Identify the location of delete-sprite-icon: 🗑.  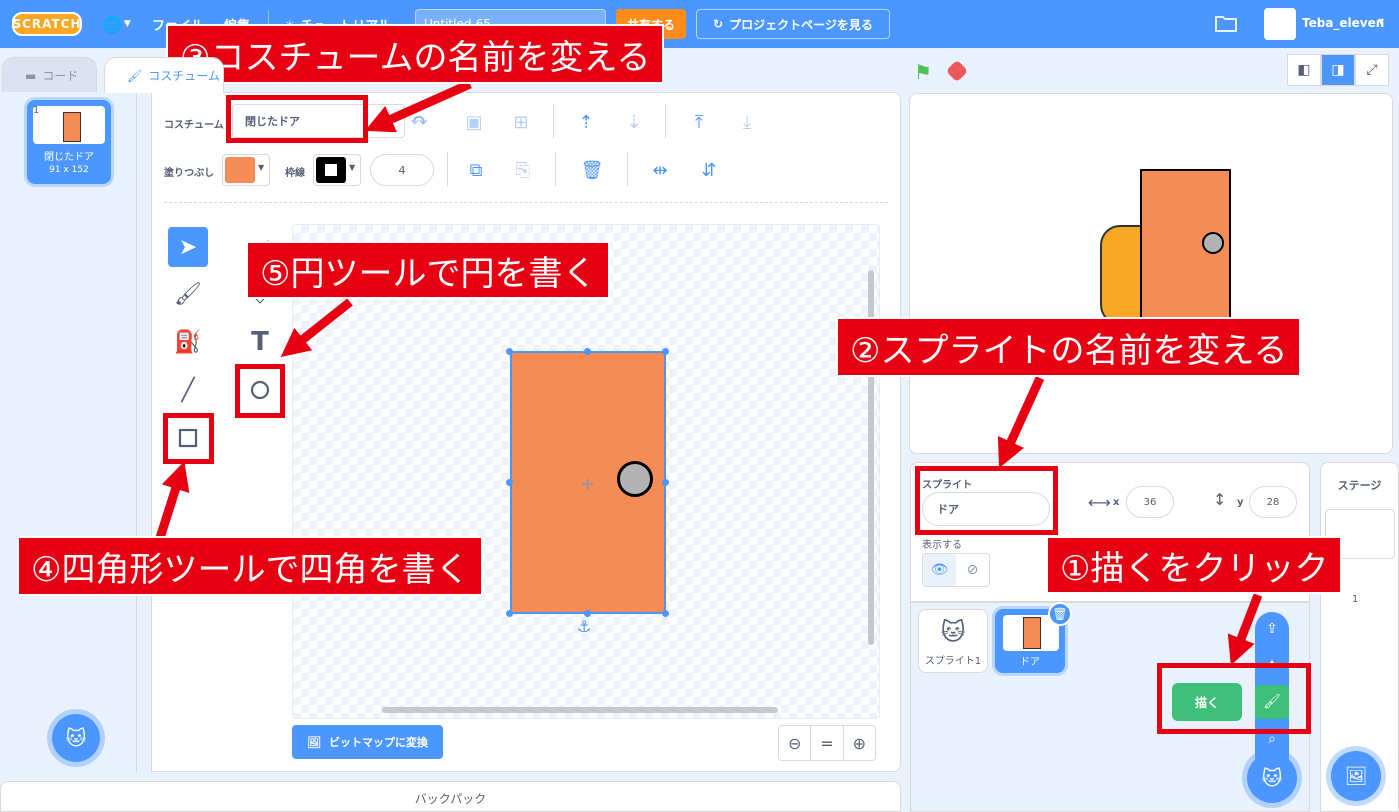
(1060, 614).